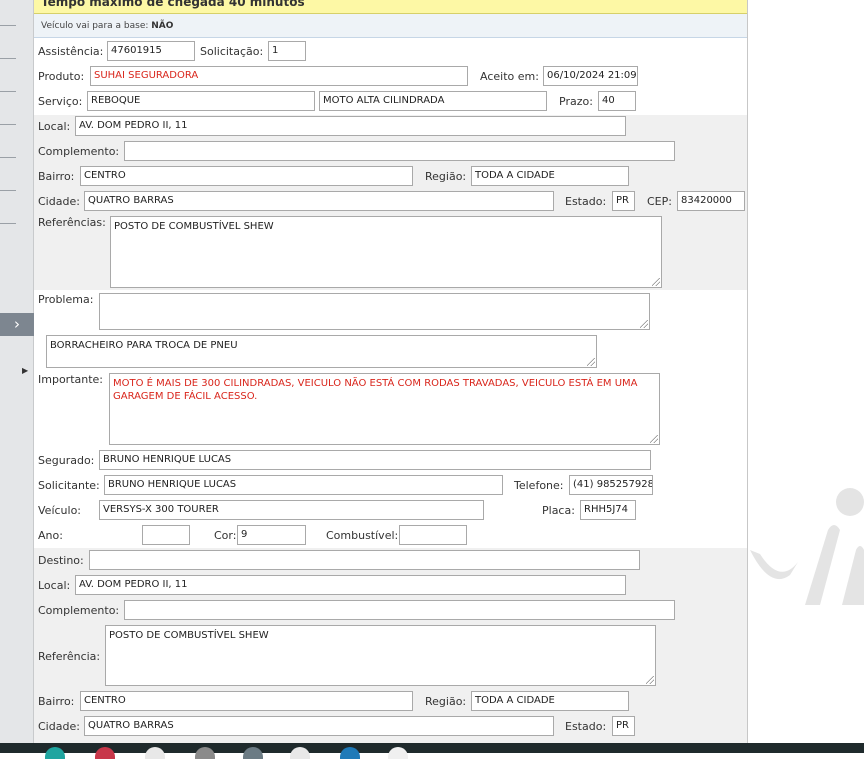  Describe the element at coordinates (69, 485) in the screenshot. I see `solicitante-label: Solicitante:` at that location.